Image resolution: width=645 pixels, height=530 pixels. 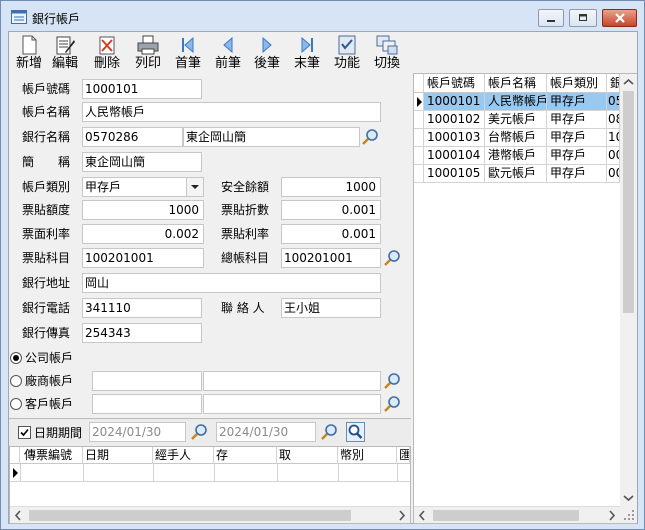 I want to click on cell-account-no: 1000101, so click(x=454, y=101).